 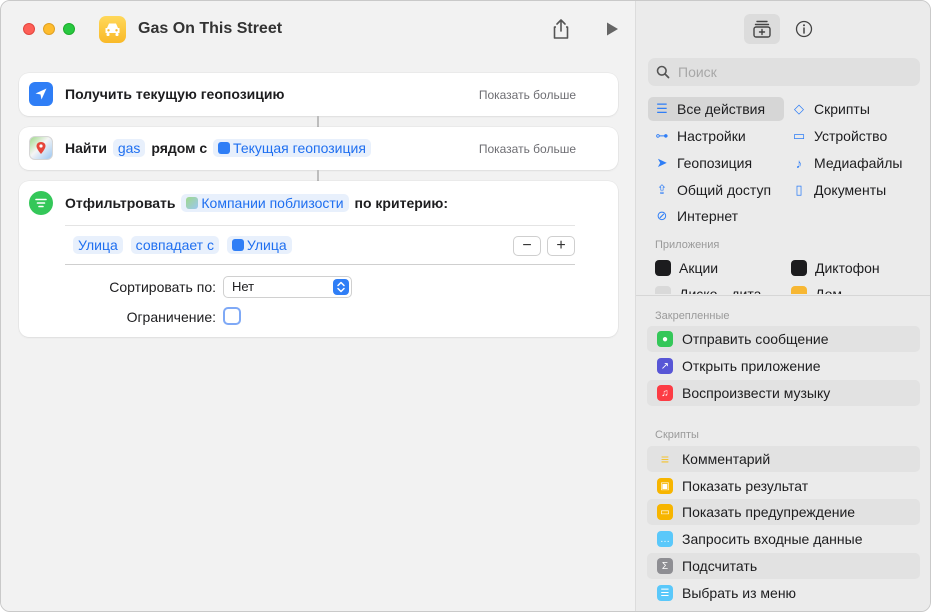 What do you see at coordinates (687, 245) in the screenshot?
I see `apps-section-label: Приложения` at bounding box center [687, 245].